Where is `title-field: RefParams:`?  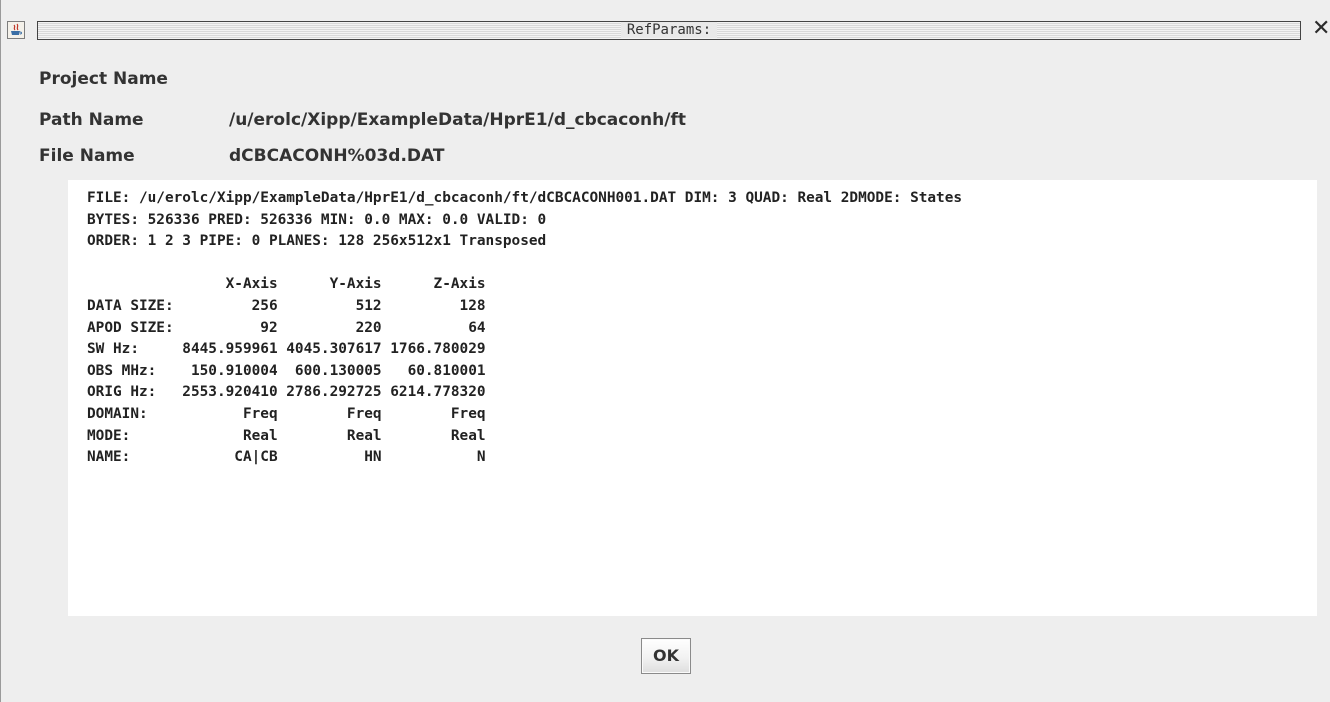
title-field: RefParams: is located at coordinates (669, 30).